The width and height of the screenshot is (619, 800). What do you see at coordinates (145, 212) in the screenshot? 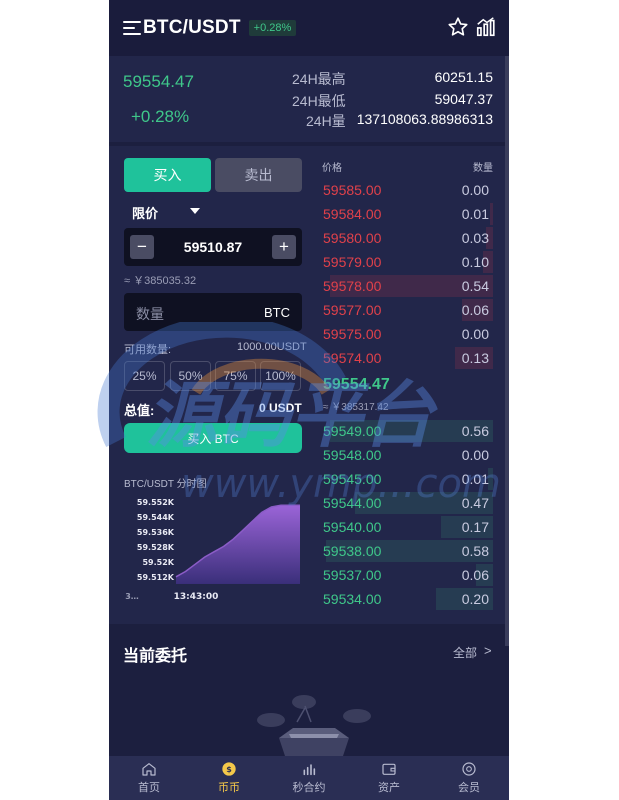
I see `order-type-select: 限价` at bounding box center [145, 212].